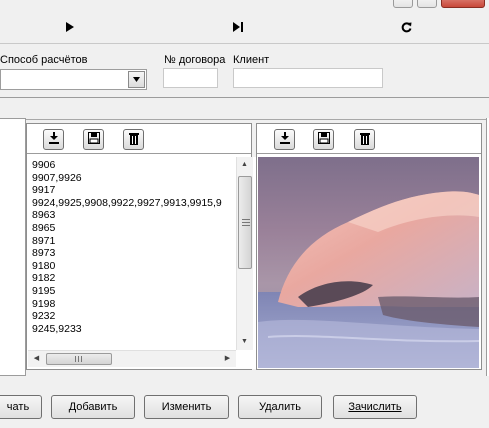  Describe the element at coordinates (136, 79) in the screenshot. I see `chevron-down-icon` at that location.